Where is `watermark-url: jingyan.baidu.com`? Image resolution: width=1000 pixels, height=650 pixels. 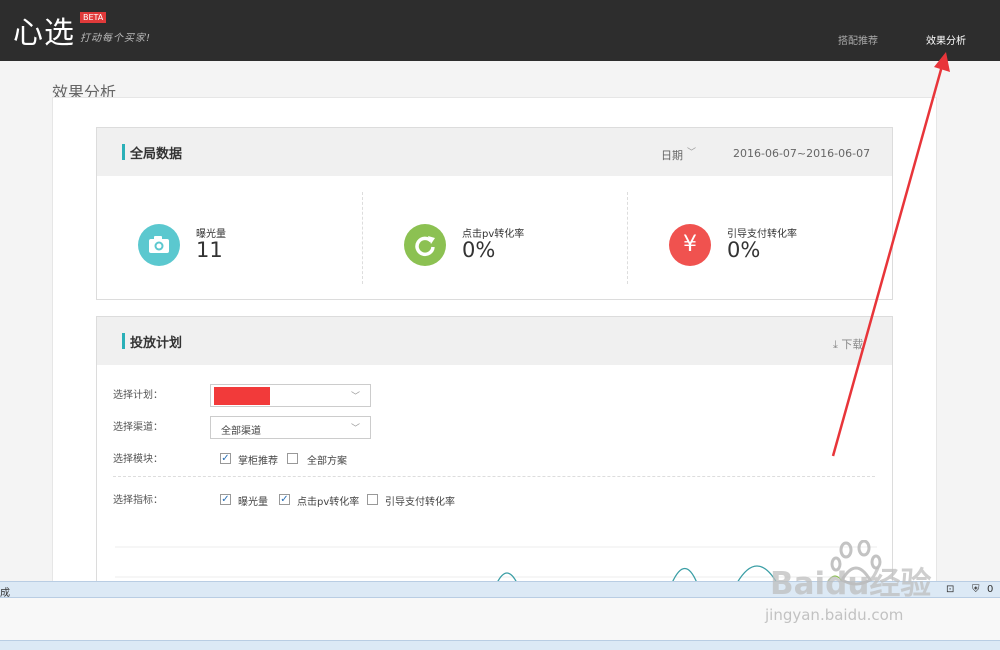
watermark-url: jingyan.baidu.com is located at coordinates (834, 615).